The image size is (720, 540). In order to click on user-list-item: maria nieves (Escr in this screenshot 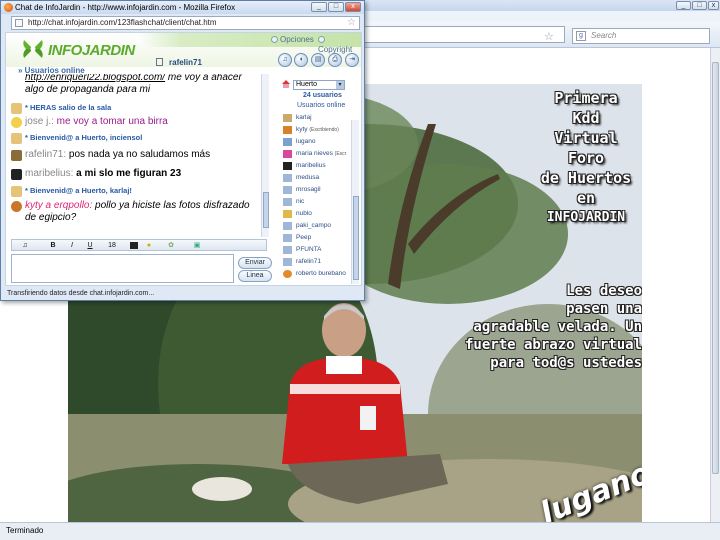, I will do `click(321, 154)`.